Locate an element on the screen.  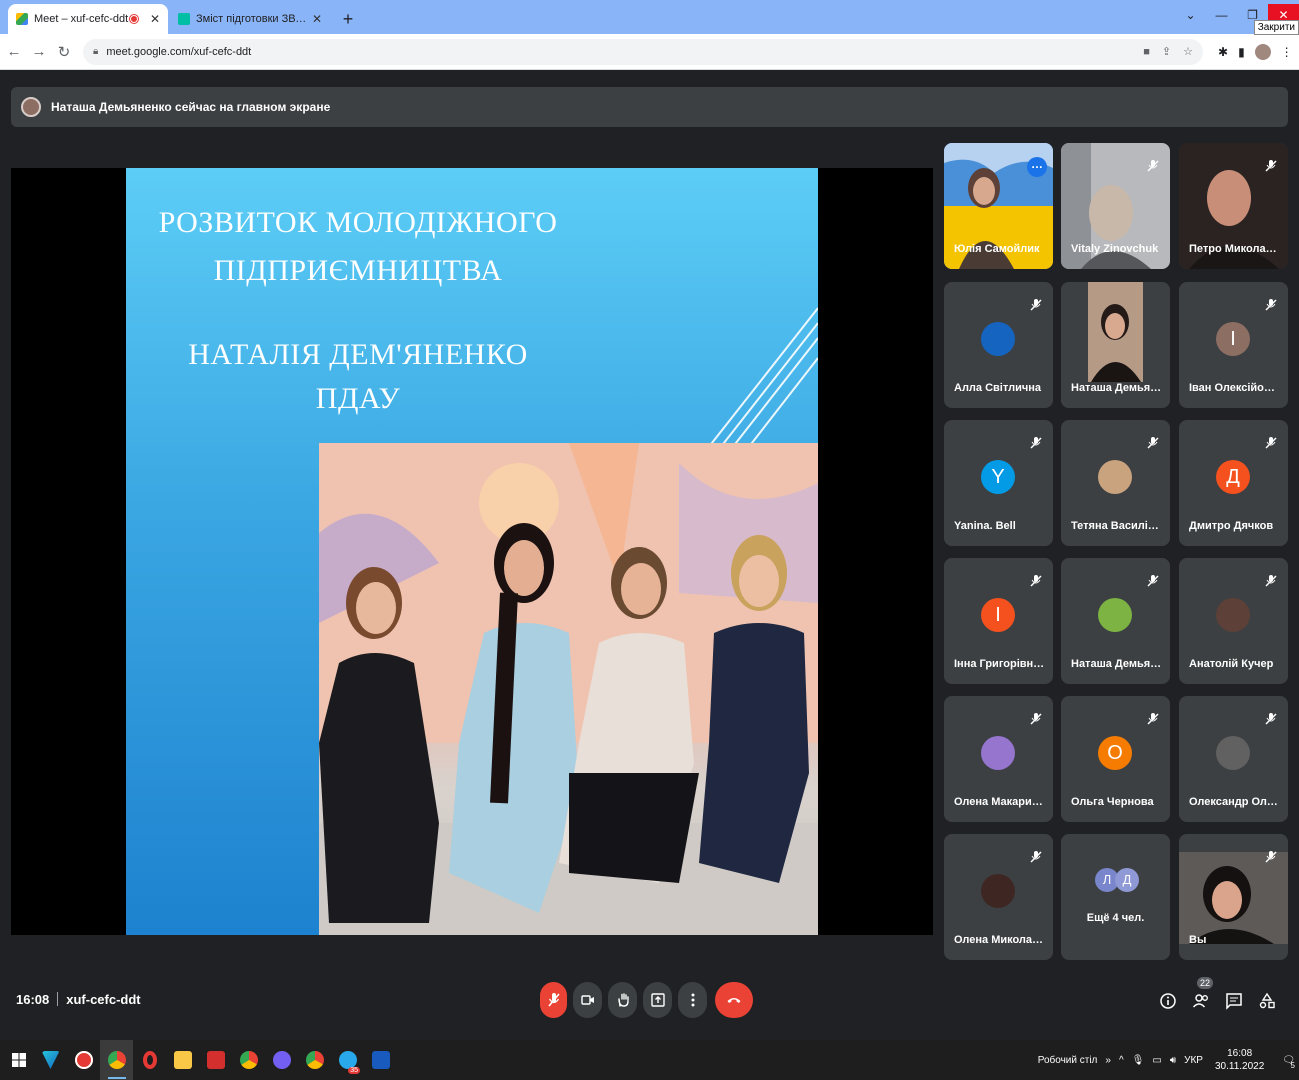
meeting-details-button is located at coordinates (1168, 1001).